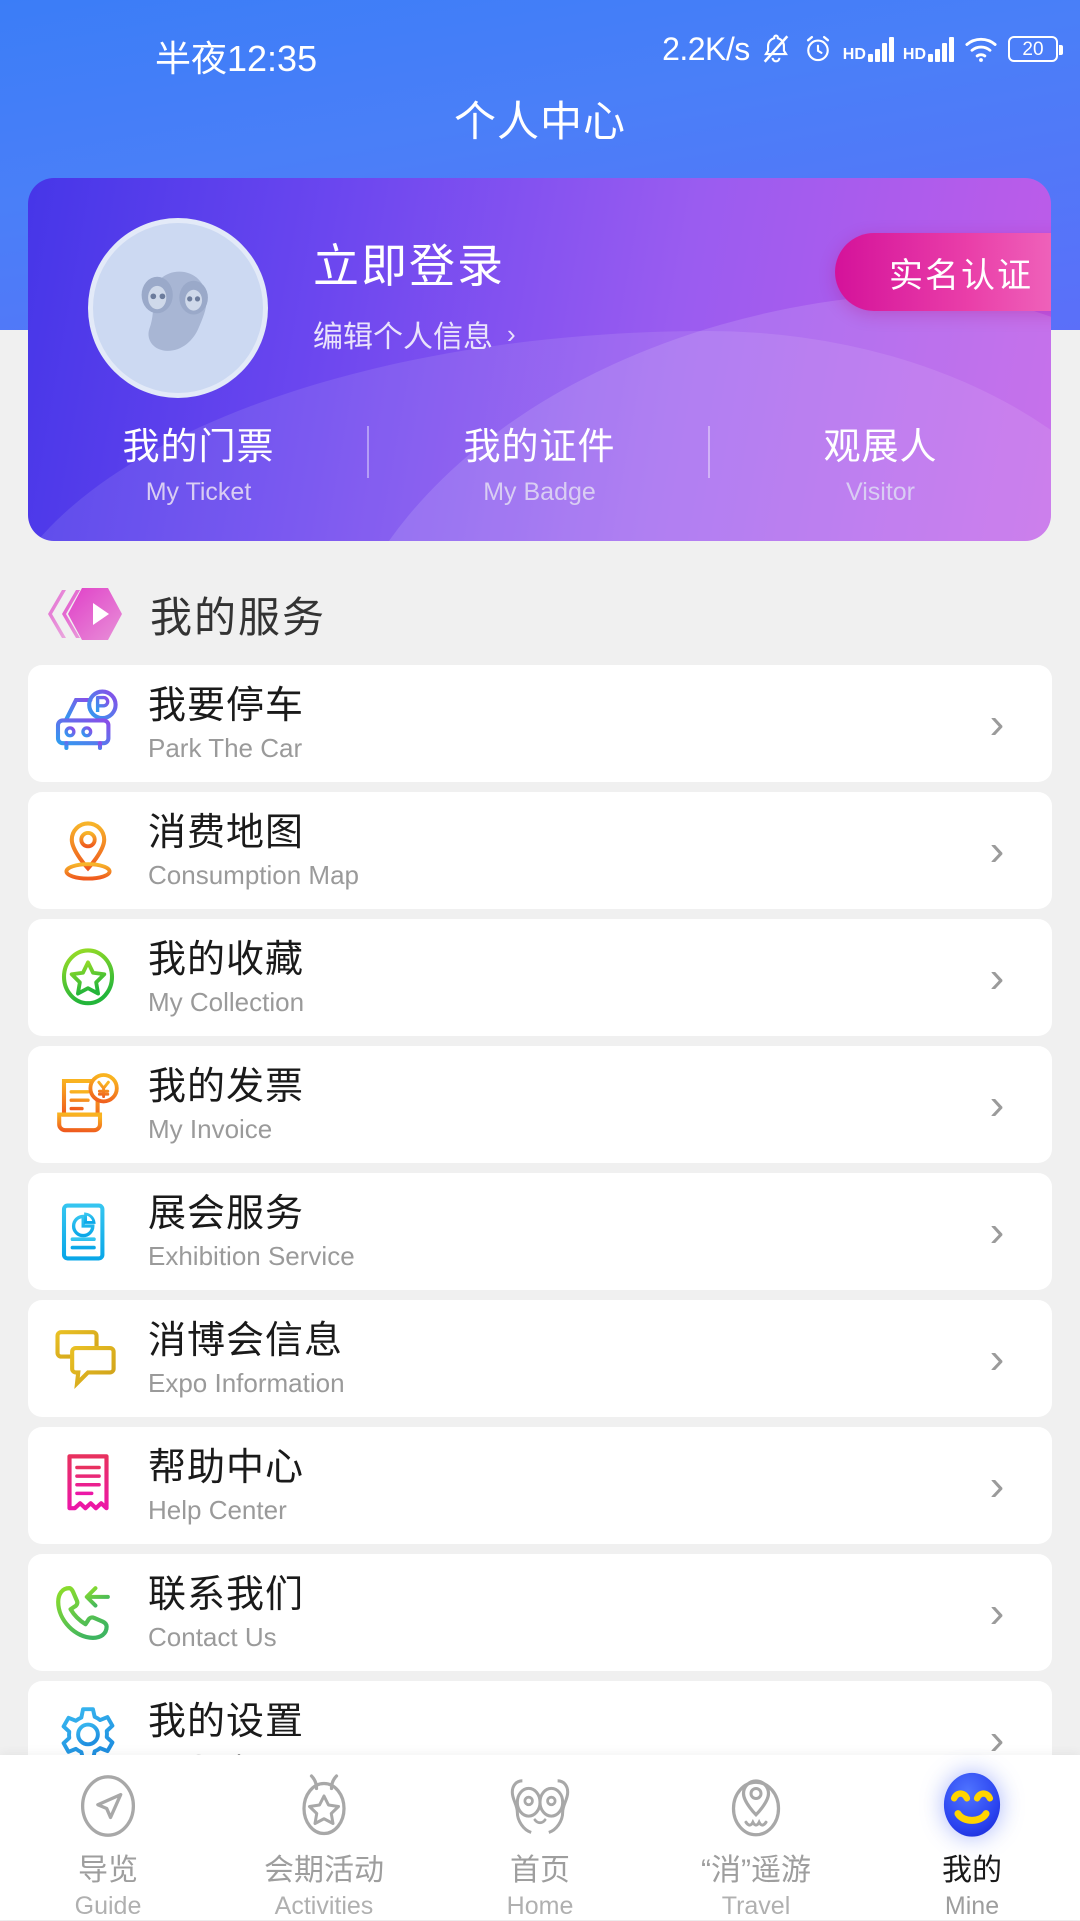 The height and width of the screenshot is (1921, 1080). Describe the element at coordinates (756, 1906) in the screenshot. I see `nav-label-en: Travel` at that location.